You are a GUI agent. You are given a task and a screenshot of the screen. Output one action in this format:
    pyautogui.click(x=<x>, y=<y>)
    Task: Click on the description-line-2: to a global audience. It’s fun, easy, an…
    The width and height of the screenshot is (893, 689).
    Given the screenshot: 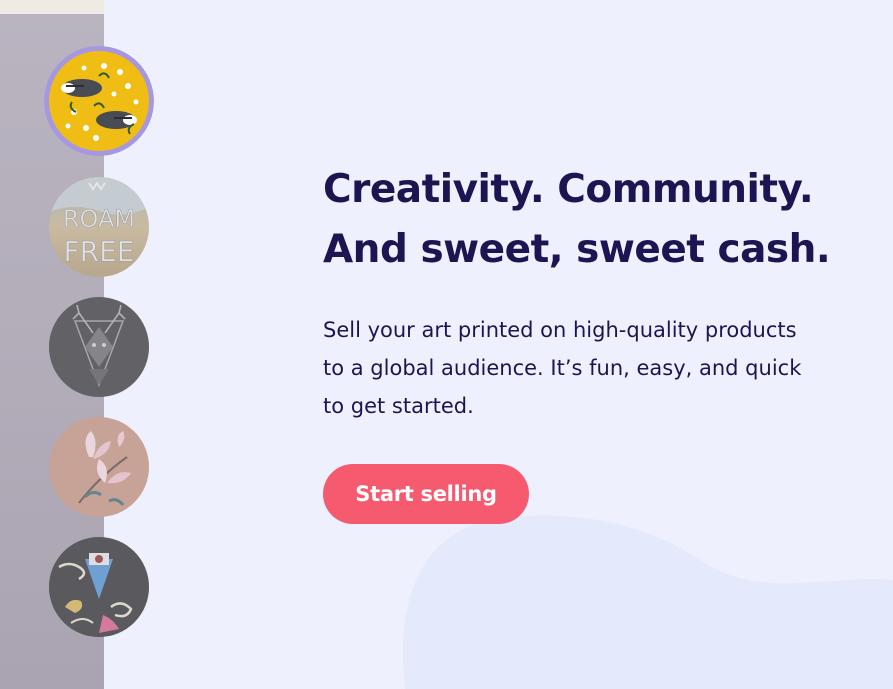 What is the action you would take?
    pyautogui.click(x=562, y=368)
    